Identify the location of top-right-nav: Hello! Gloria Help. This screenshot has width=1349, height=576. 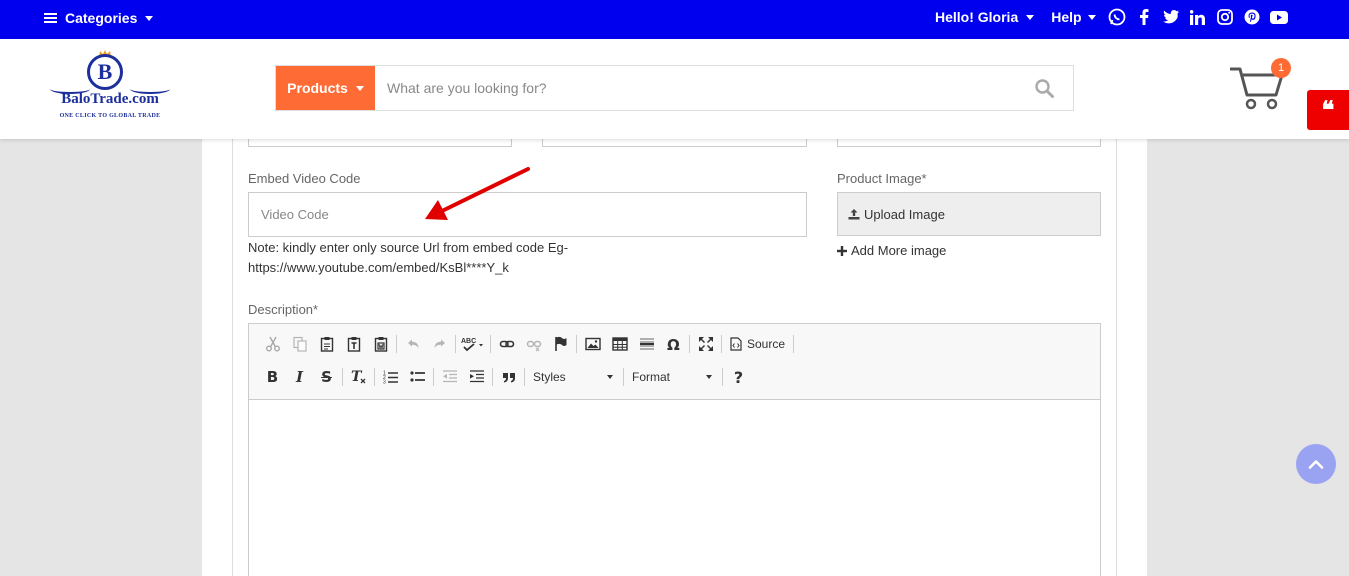
(1111, 17).